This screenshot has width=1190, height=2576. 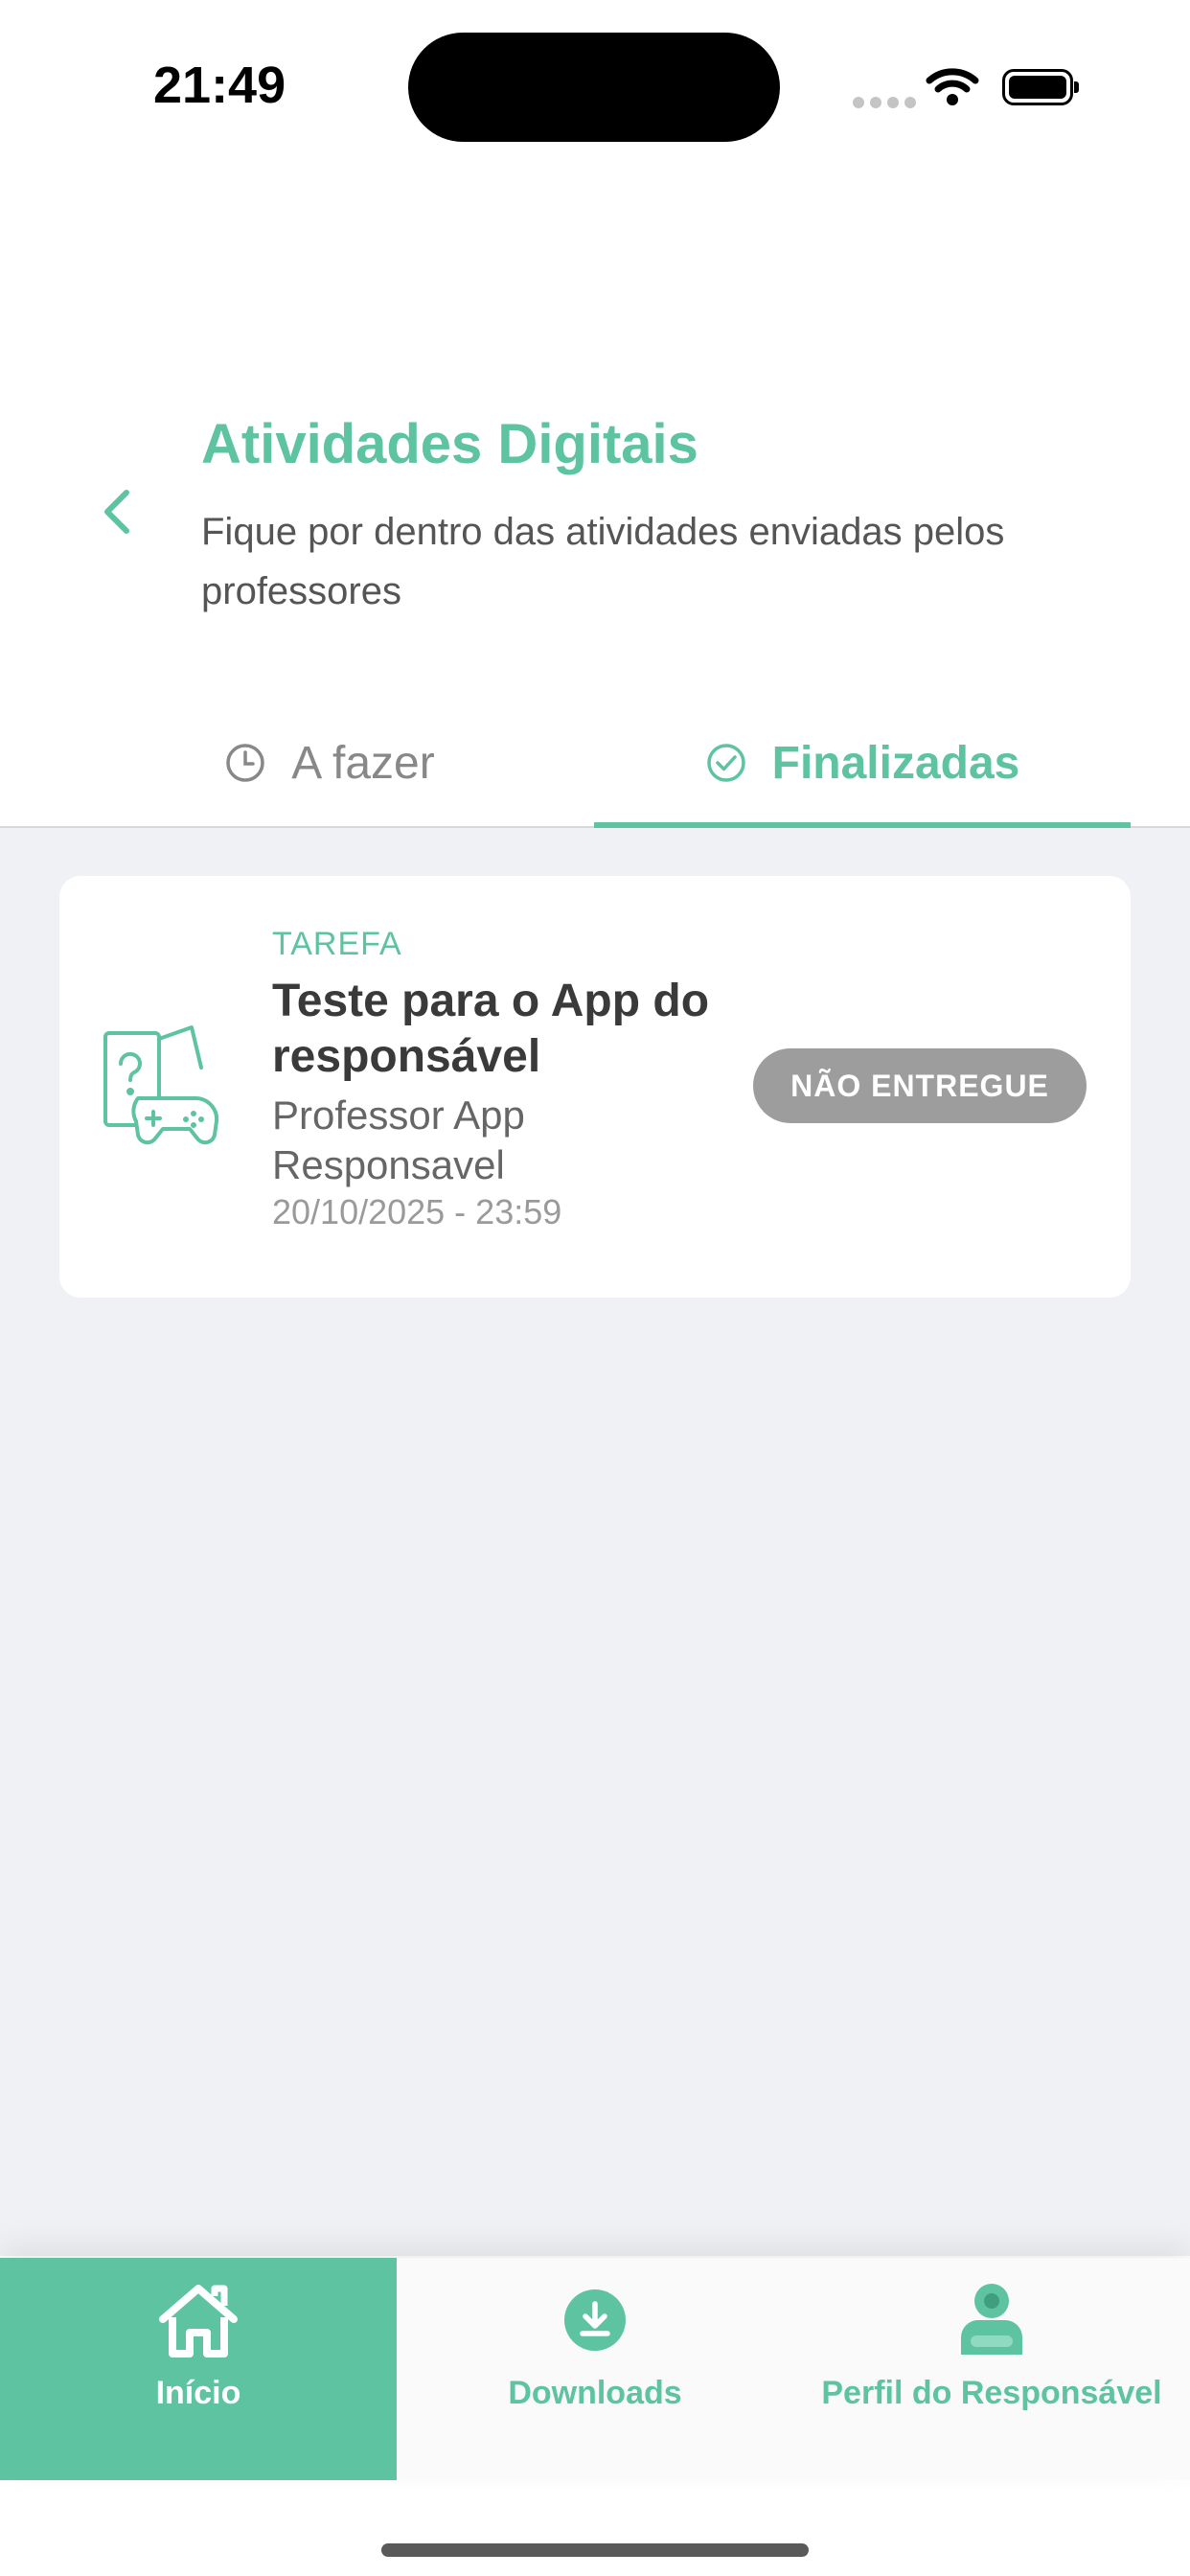 I want to click on activity-type: TAREFA, so click(x=337, y=944).